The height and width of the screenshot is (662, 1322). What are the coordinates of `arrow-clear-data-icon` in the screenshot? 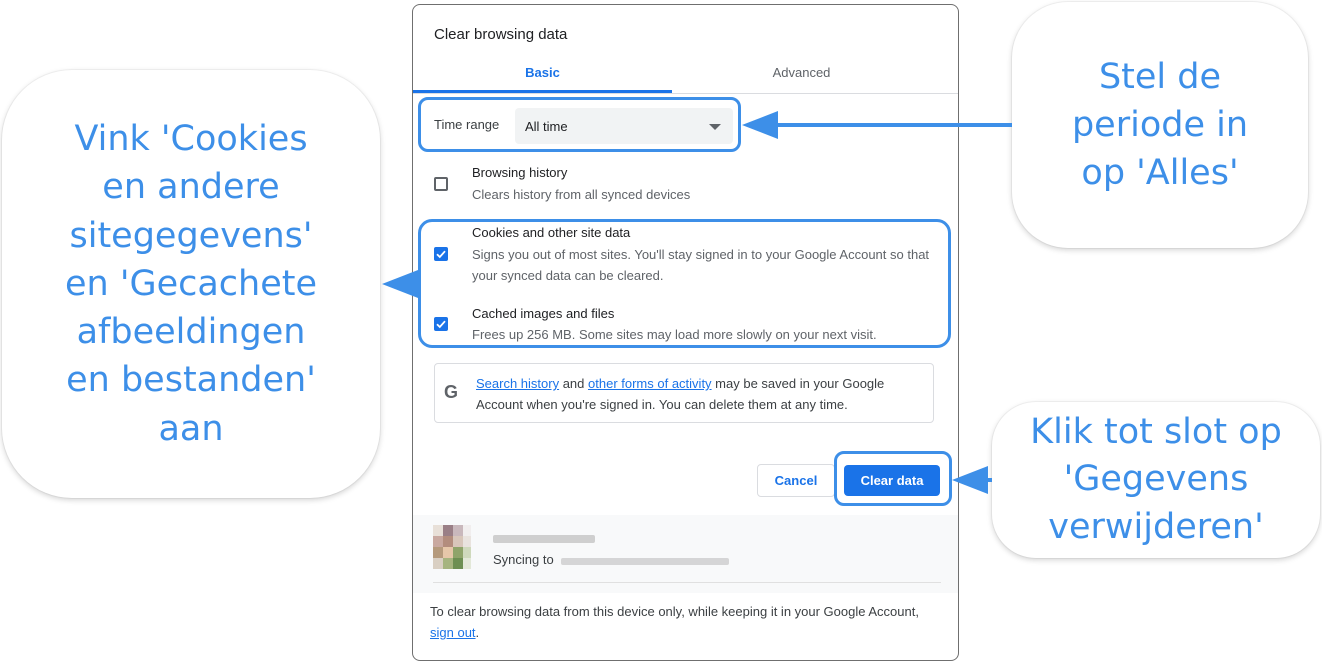 It's located at (972, 480).